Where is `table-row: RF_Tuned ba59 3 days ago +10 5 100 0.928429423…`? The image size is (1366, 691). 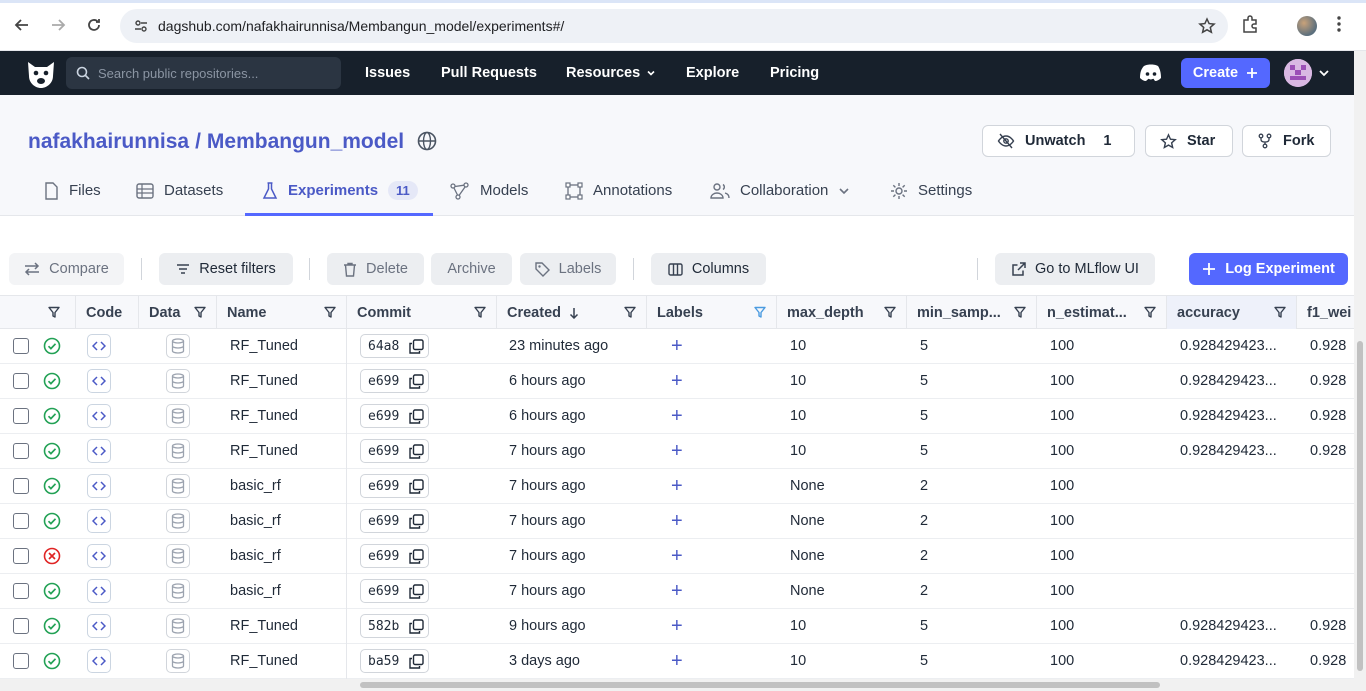 table-row: RF_Tuned ba59 3 days ago +10 5 100 0.928429423… is located at coordinates (677, 661).